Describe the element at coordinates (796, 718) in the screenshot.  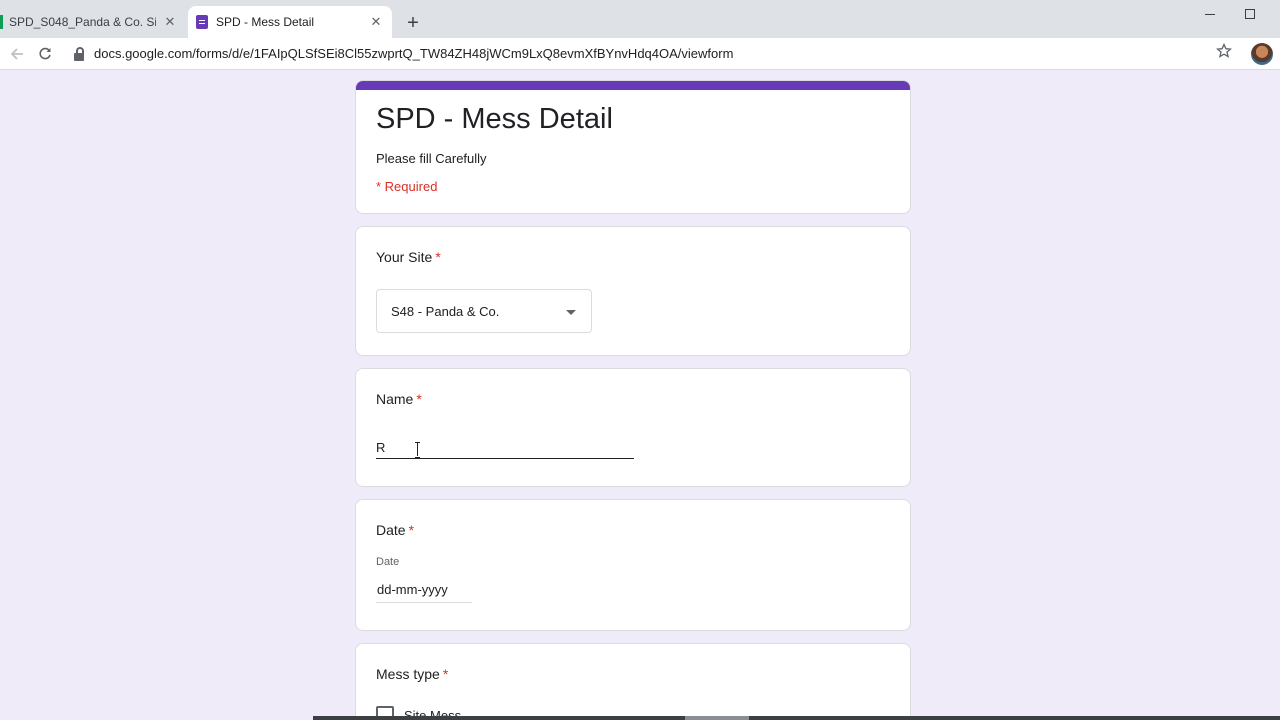
I see `taskbar-edge` at that location.